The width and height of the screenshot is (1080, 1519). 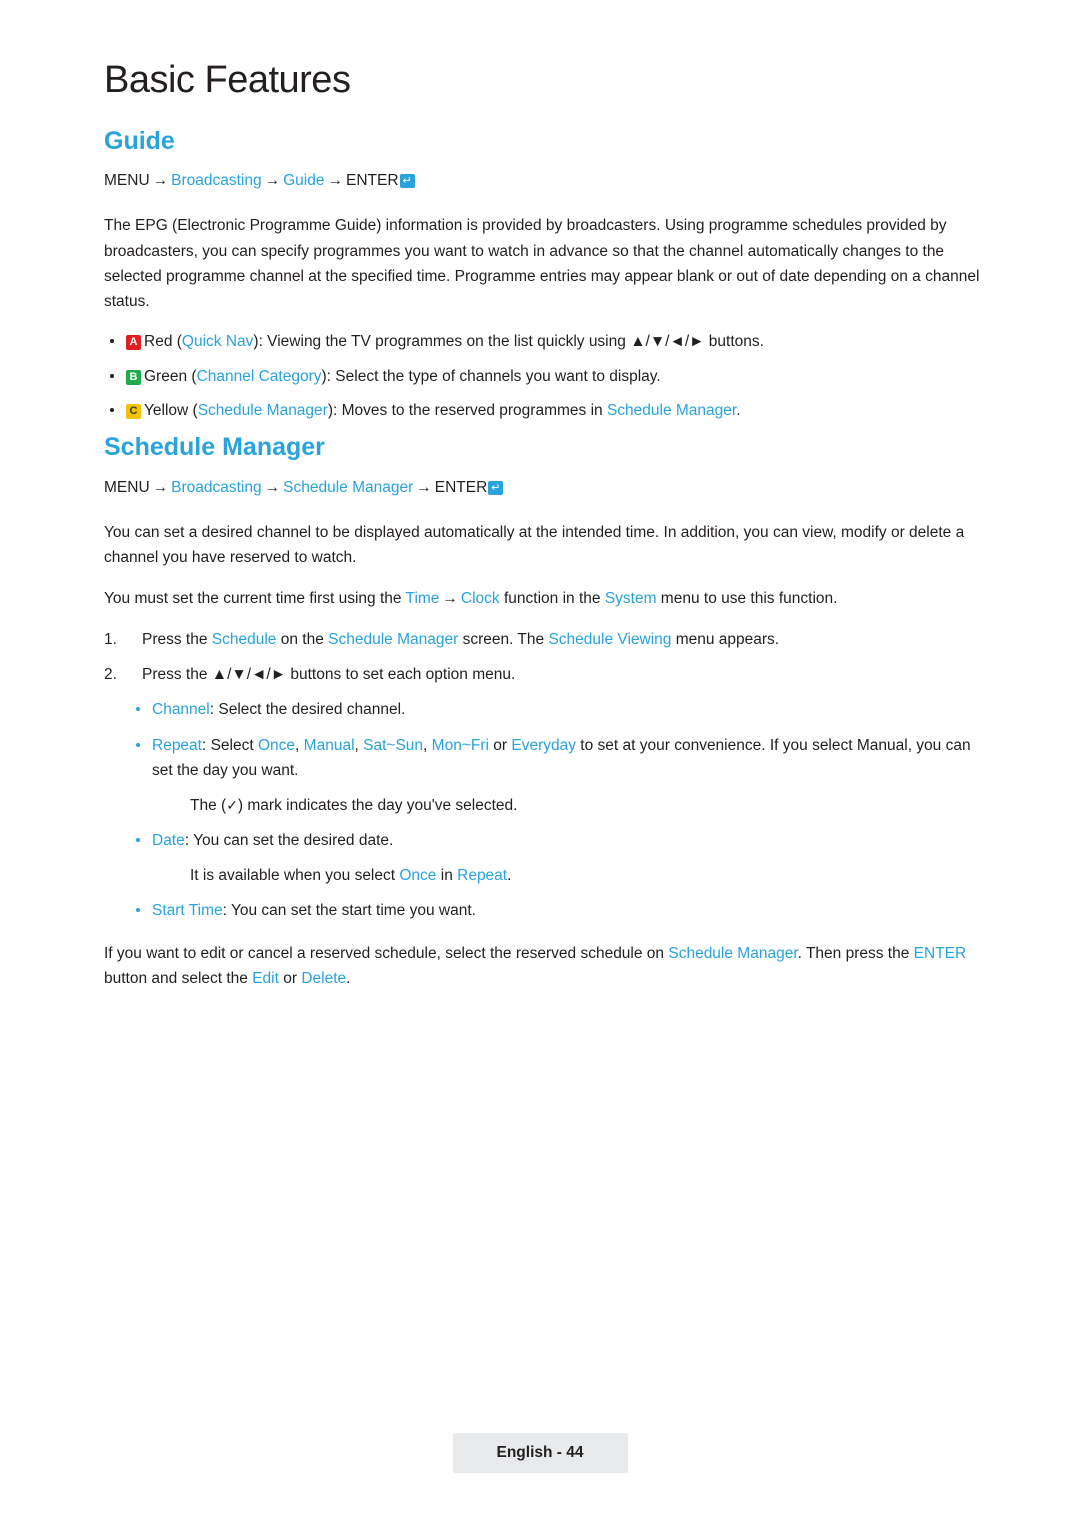 I want to click on enter-key-icon: ↵, so click(x=496, y=487).